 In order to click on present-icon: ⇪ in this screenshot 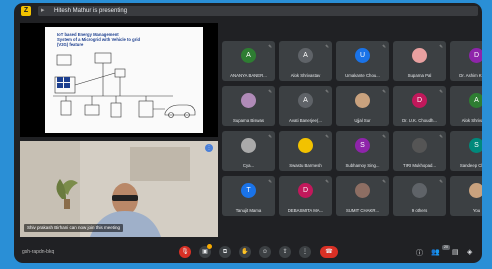, I will do `click(285, 252)`.